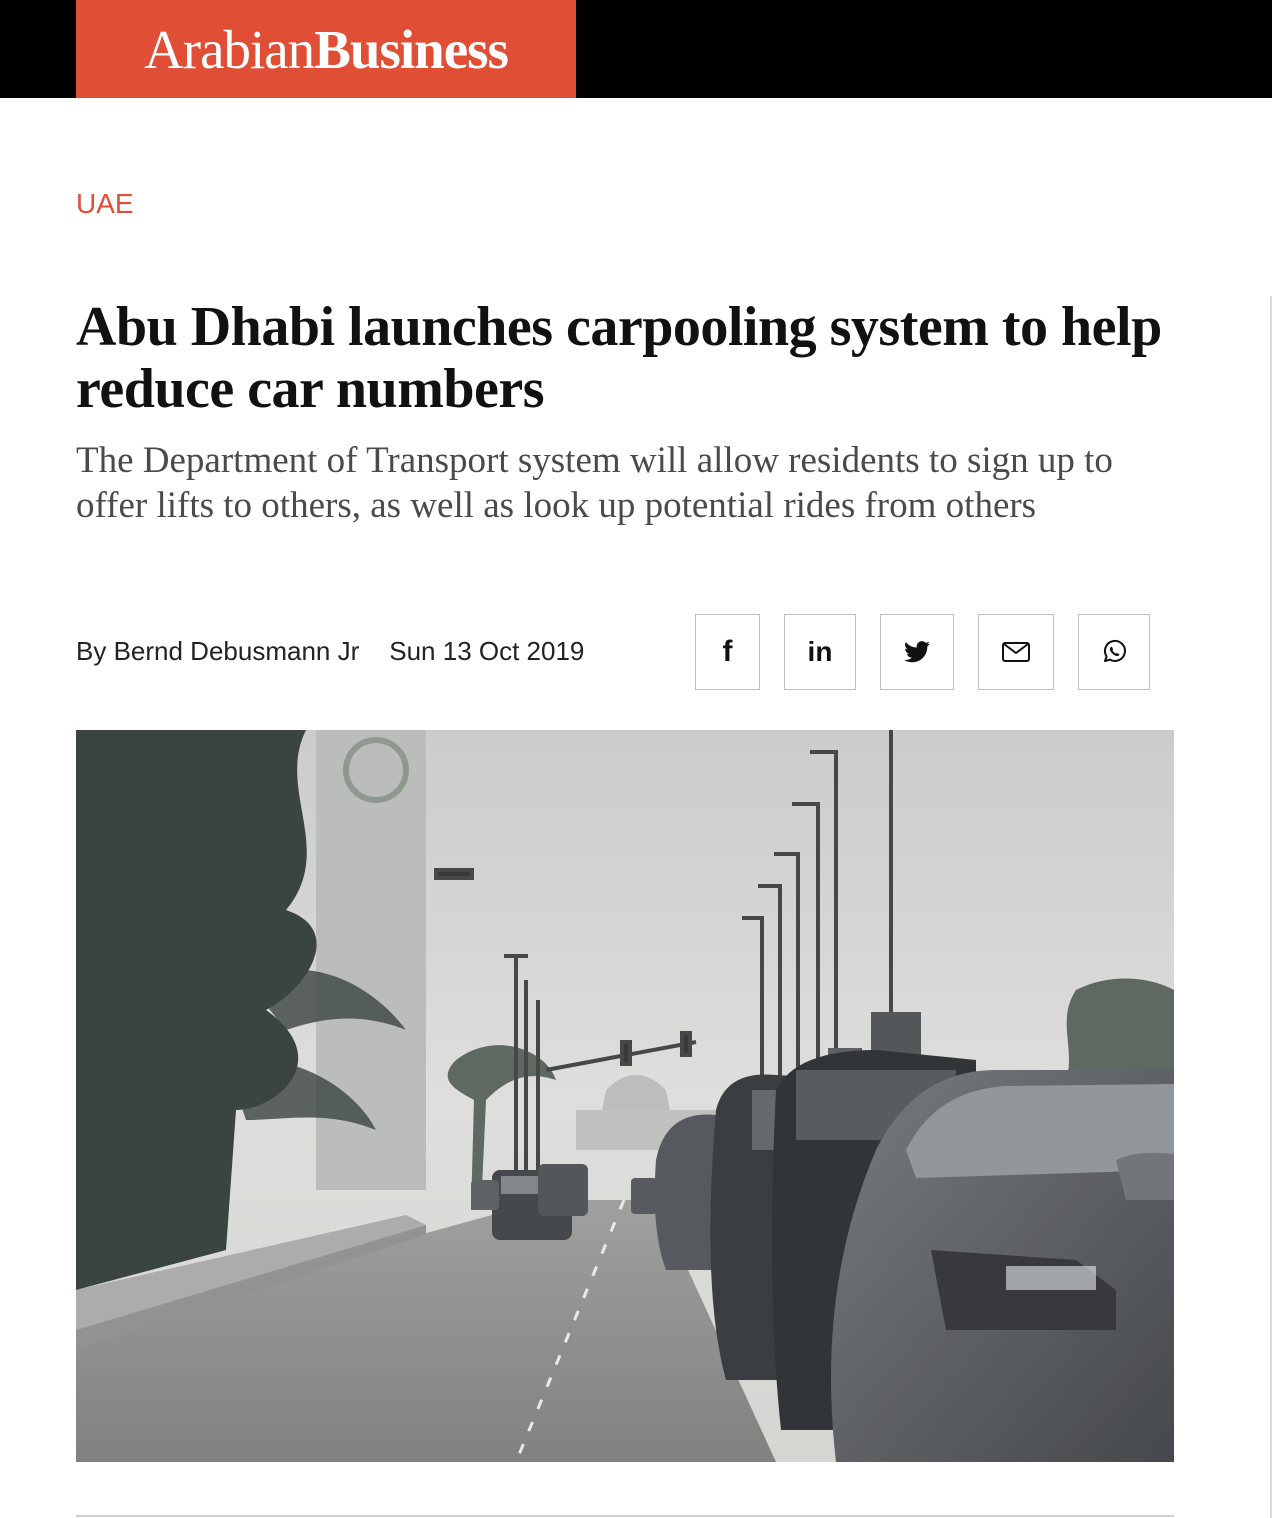  I want to click on arabian-business-logo: Arabian Business, so click(326, 49).